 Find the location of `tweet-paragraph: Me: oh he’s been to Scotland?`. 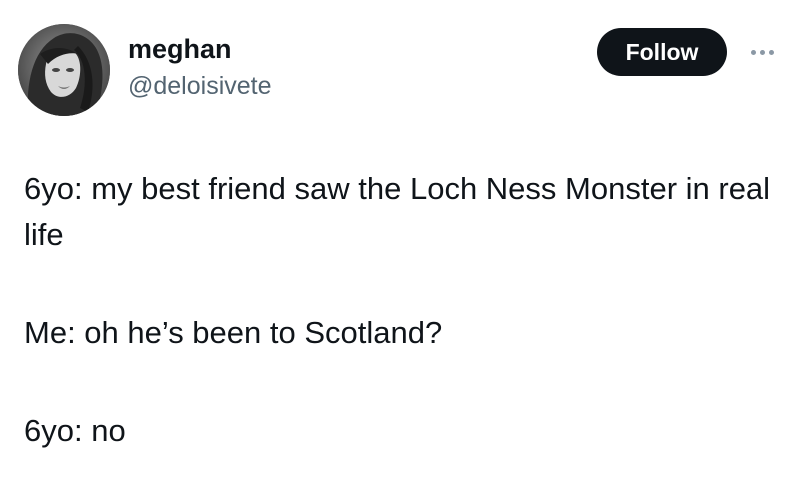

tweet-paragraph: Me: oh he’s been to Scotland? is located at coordinates (233, 332).